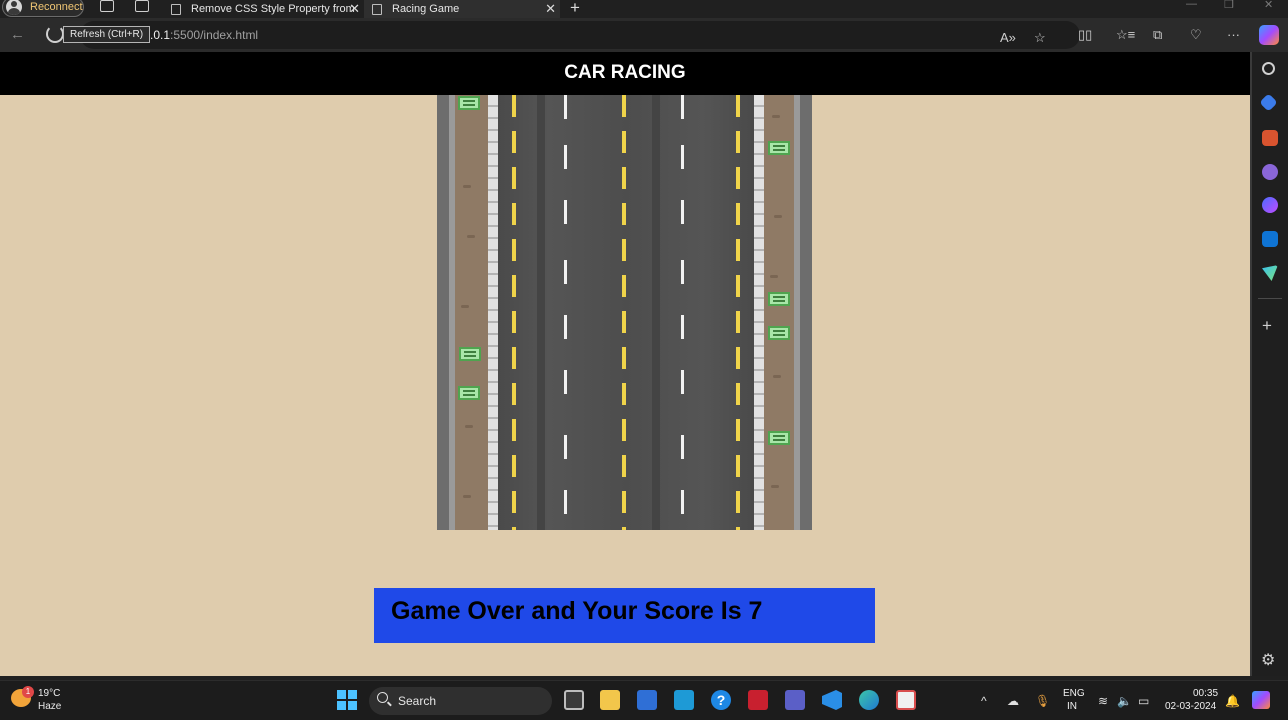  I want to click on tab-title: Racing Game, so click(426, 9).